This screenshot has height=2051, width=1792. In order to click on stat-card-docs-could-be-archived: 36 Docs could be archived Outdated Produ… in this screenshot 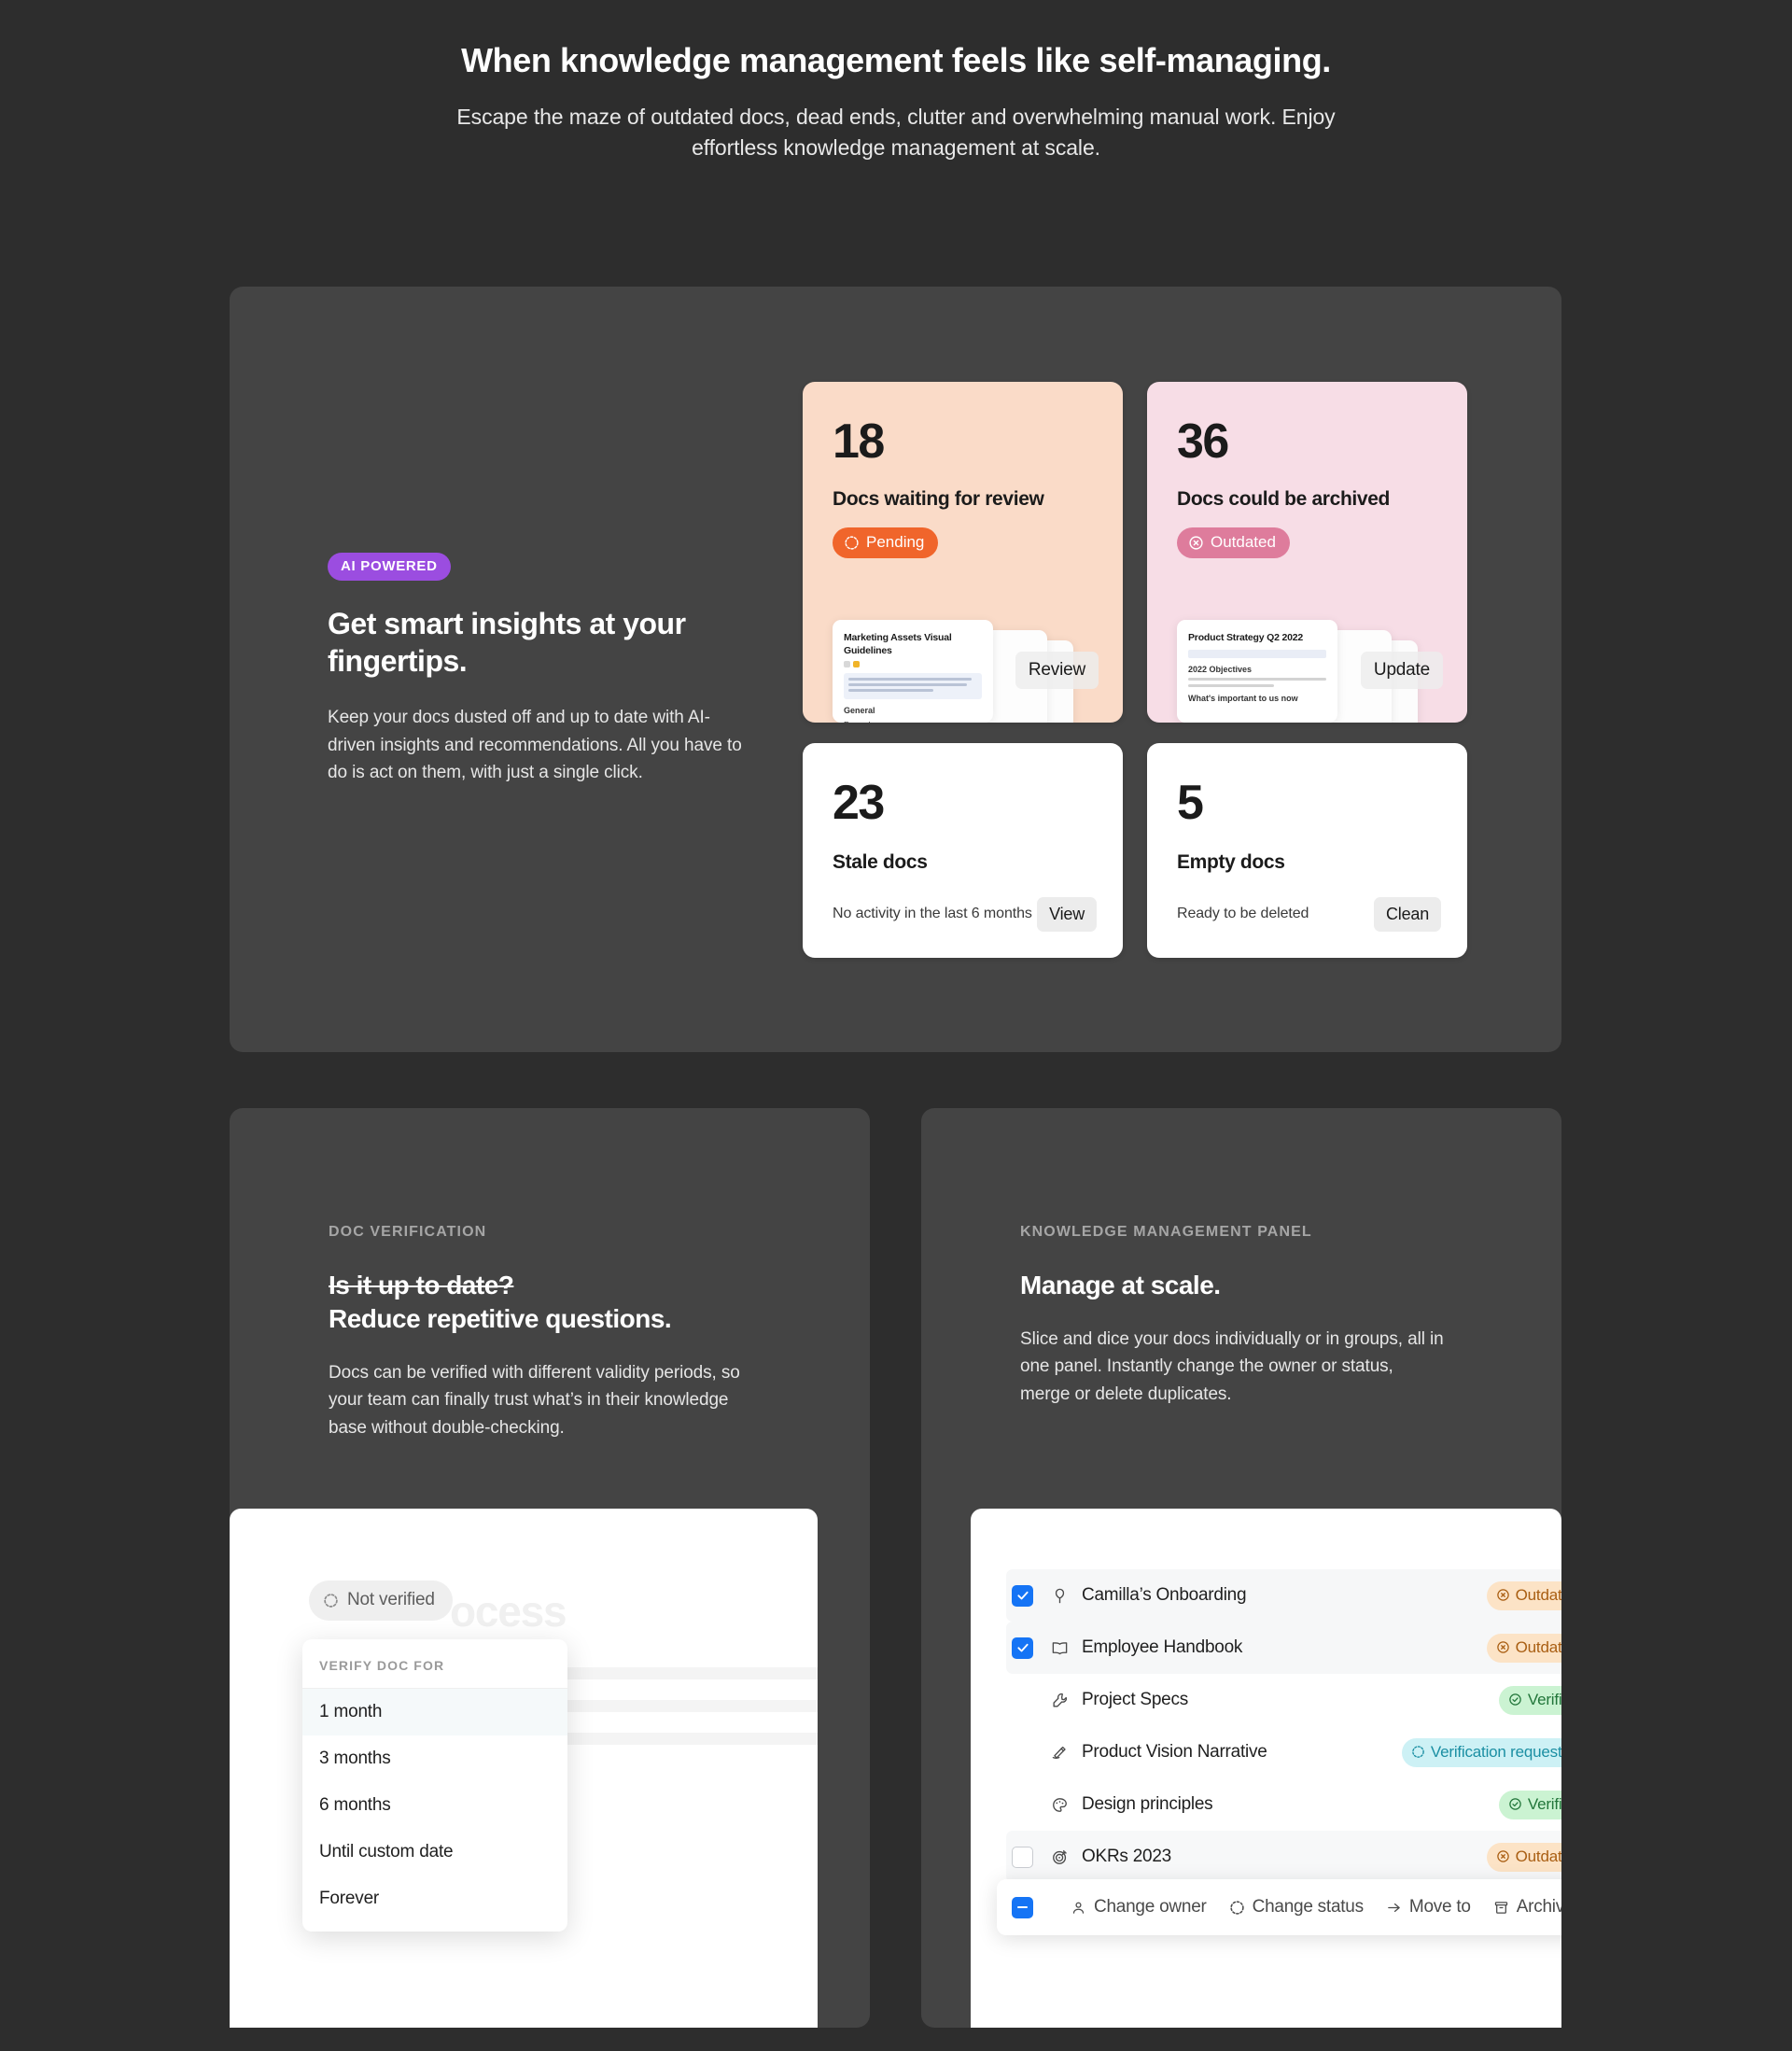, I will do `click(1307, 552)`.